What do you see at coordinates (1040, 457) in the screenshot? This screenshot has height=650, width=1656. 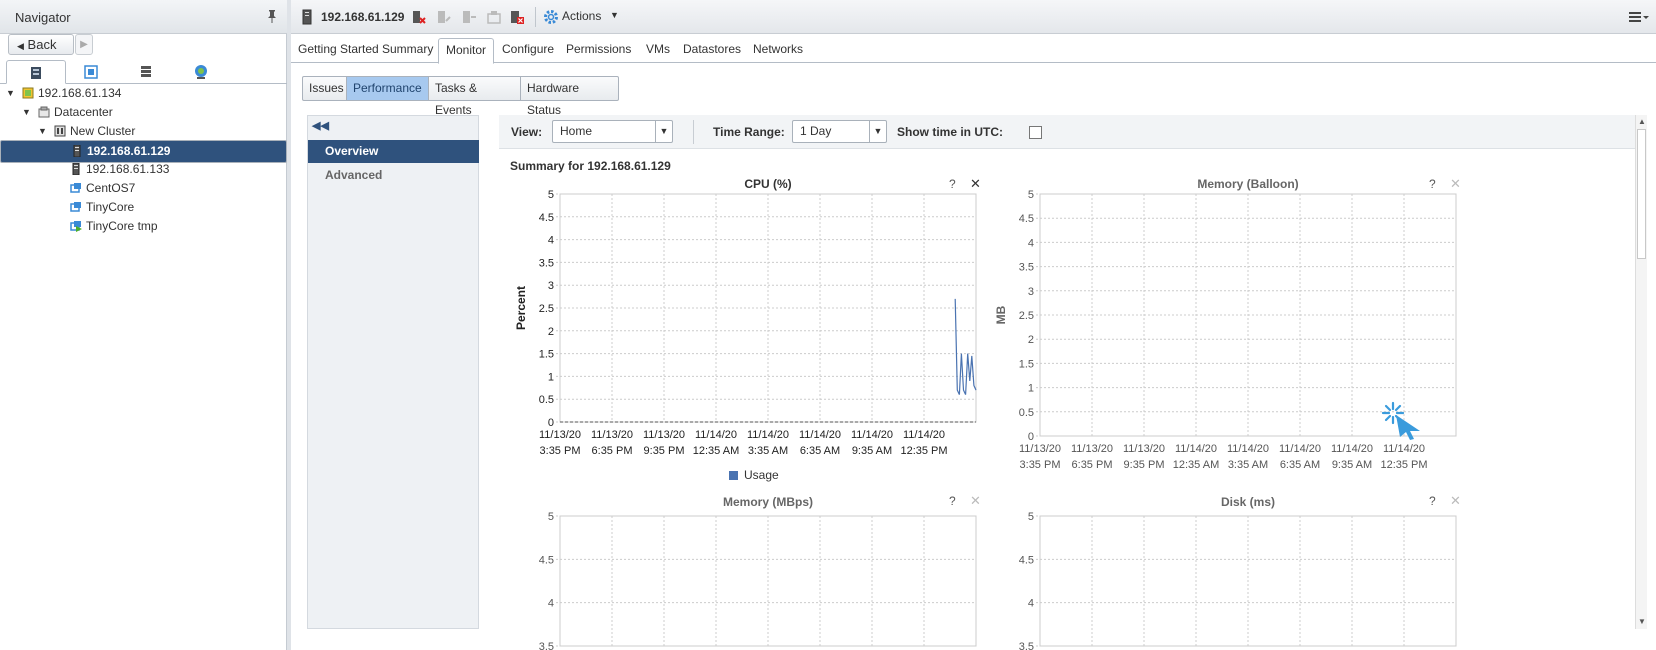 I see `x-tick-label: 11/13/20 3:35 PM` at bounding box center [1040, 457].